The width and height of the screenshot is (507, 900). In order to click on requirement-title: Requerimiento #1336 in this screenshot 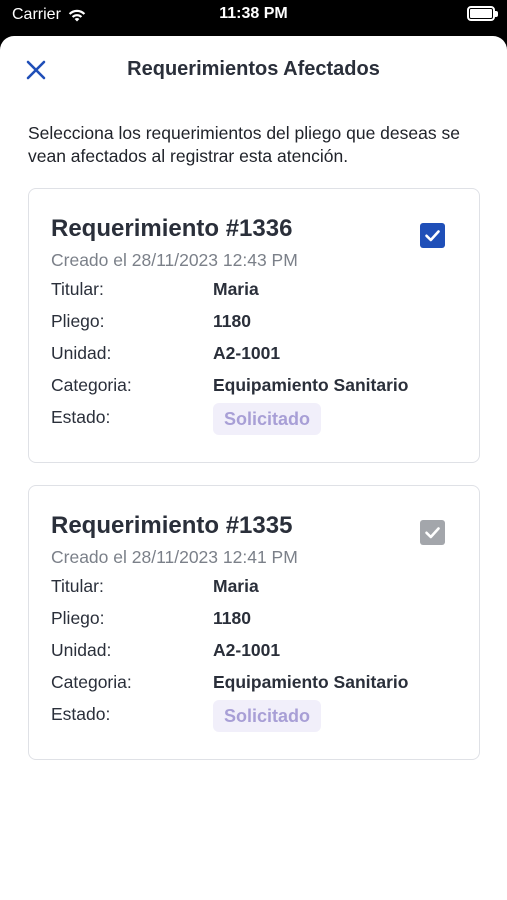, I will do `click(172, 228)`.